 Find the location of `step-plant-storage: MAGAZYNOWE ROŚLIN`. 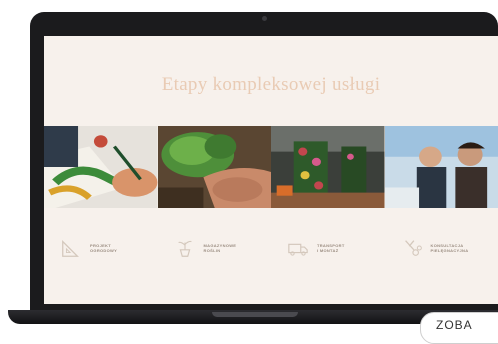

step-plant-storage: MAGAZYNOWE ROŚLIN is located at coordinates (215, 248).